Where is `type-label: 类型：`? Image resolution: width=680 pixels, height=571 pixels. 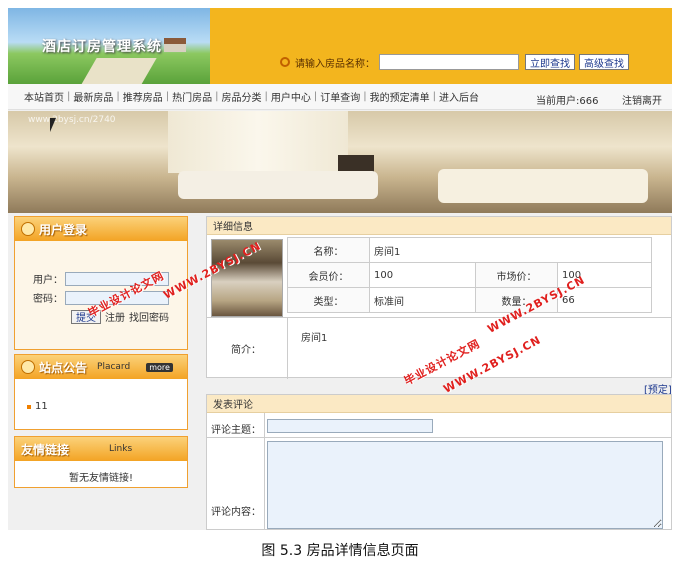
type-label: 类型： is located at coordinates (328, 300).